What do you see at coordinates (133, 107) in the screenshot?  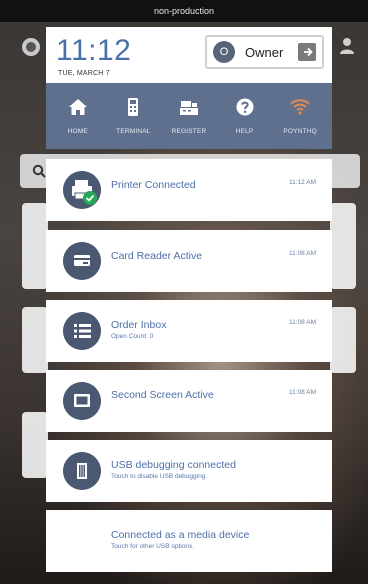 I see `terminal-icon` at bounding box center [133, 107].